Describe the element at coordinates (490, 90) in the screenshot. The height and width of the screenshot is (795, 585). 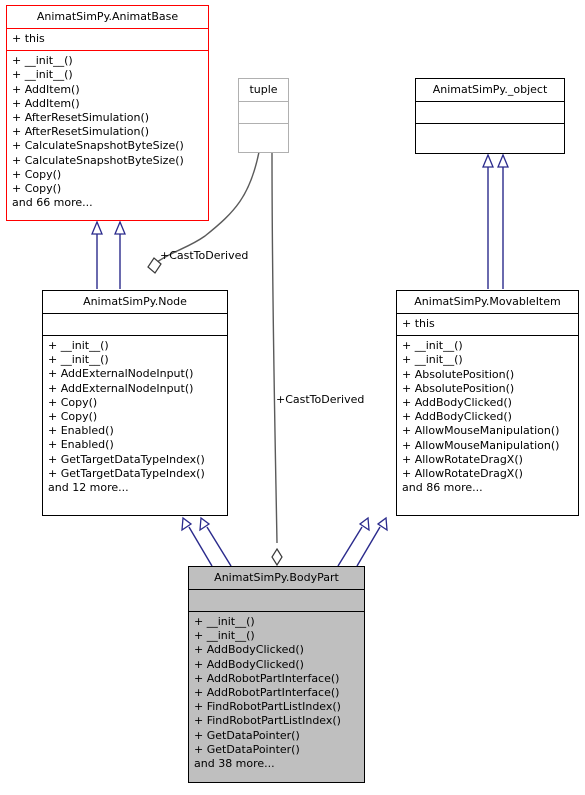
I see `class-title-object: AnimatSimPy._object` at that location.